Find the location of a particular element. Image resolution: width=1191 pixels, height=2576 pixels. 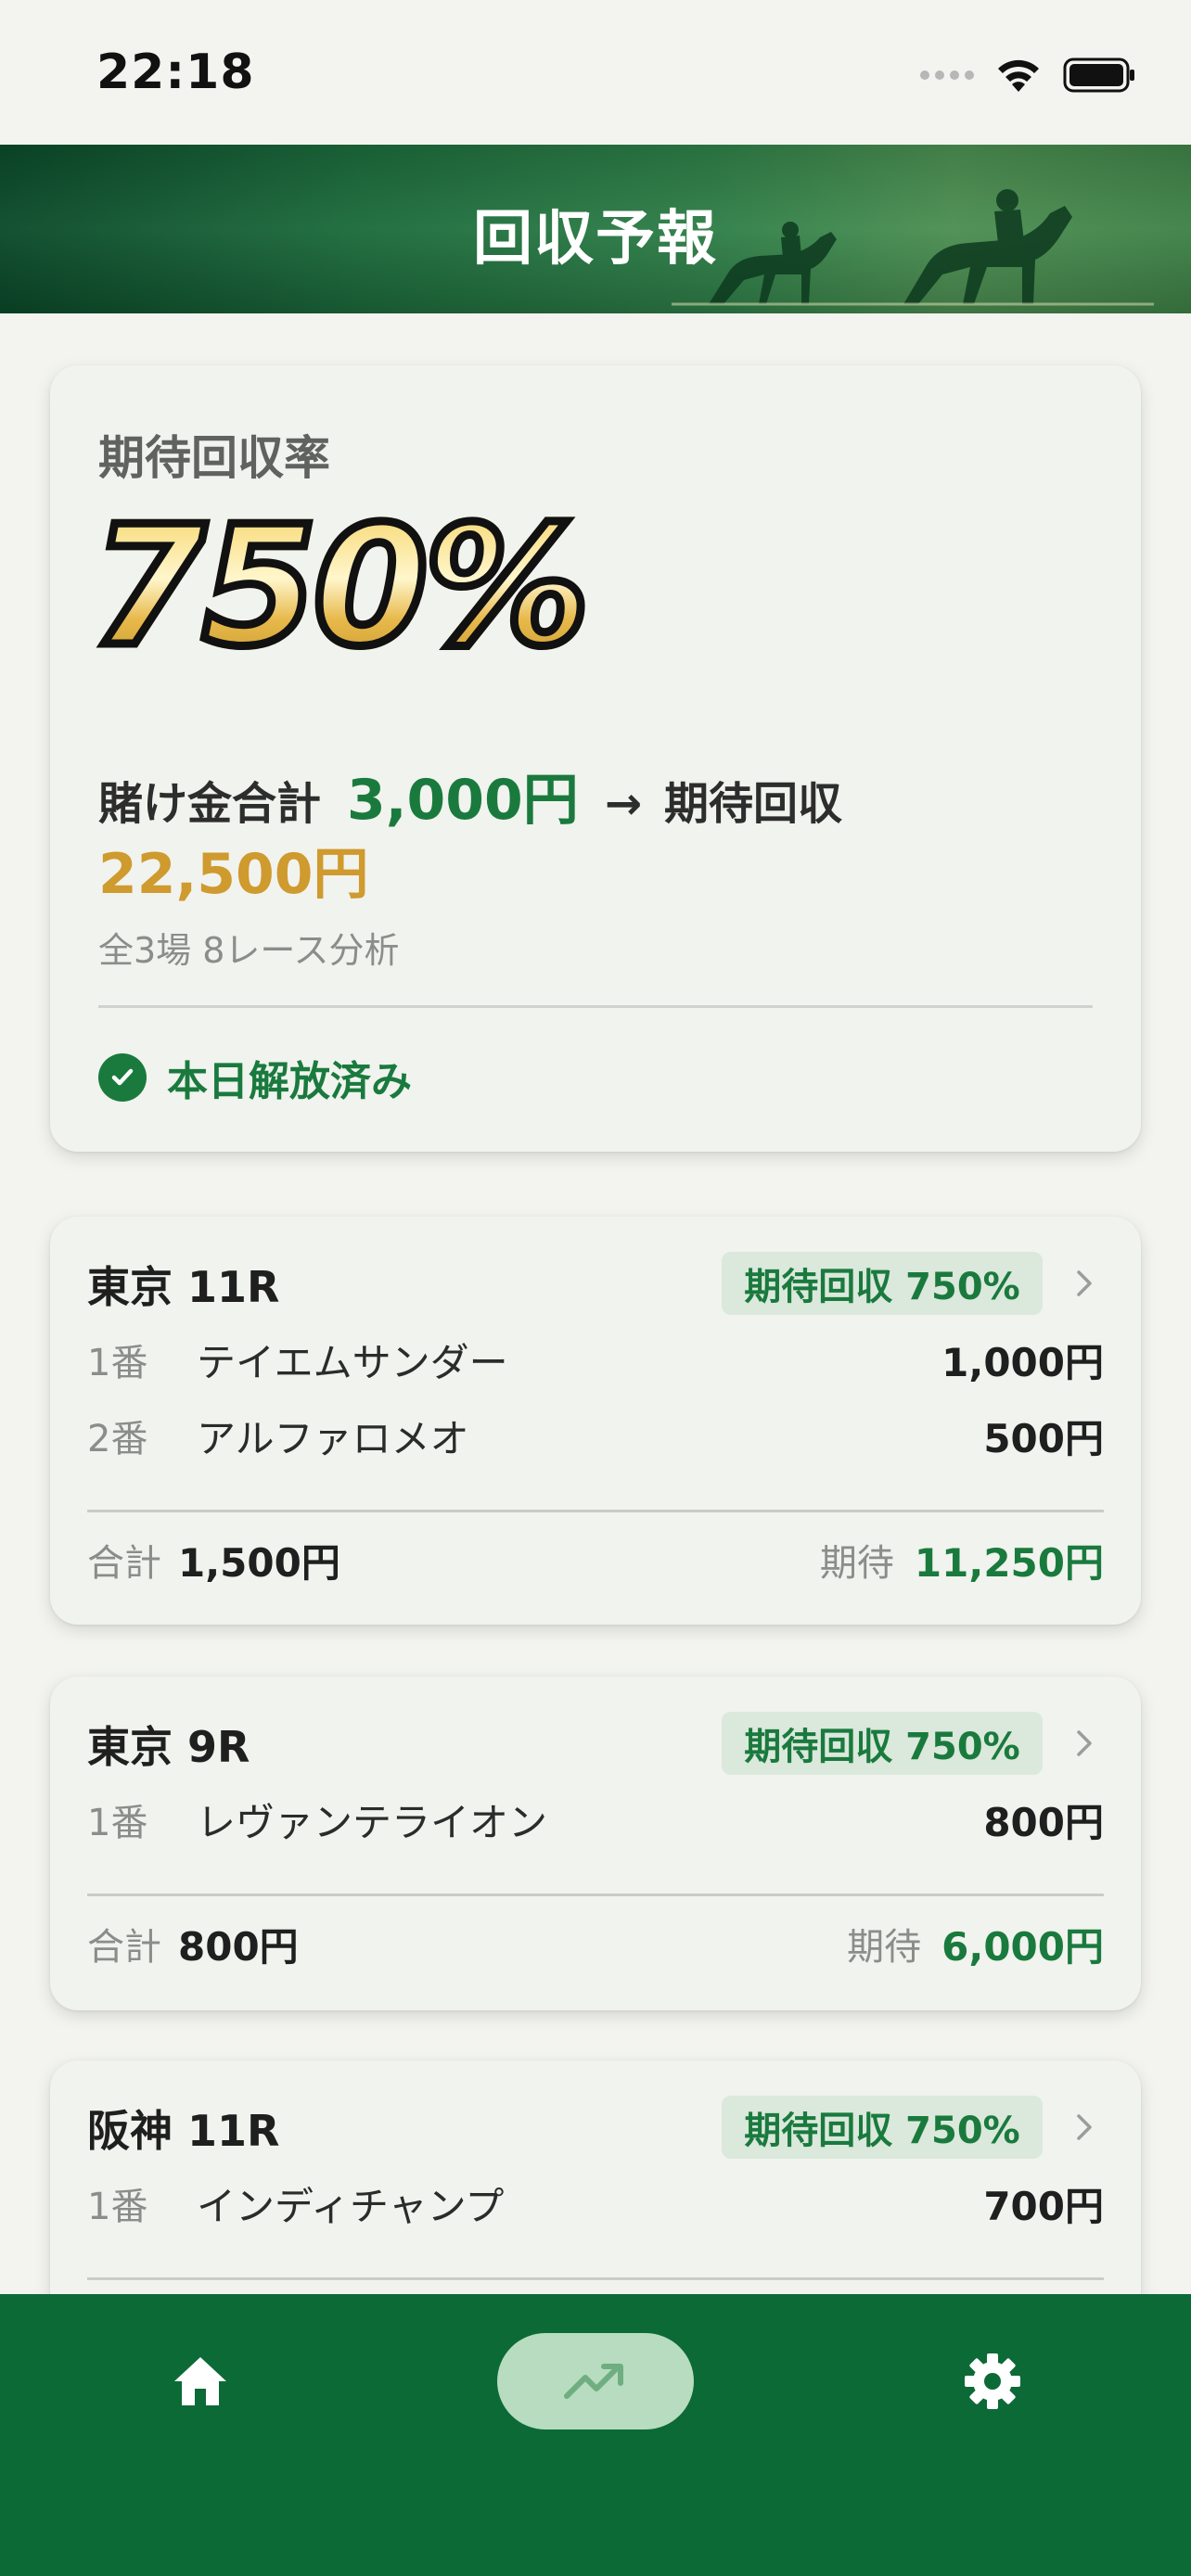

status-bar: 22:18 is located at coordinates (595, 72).